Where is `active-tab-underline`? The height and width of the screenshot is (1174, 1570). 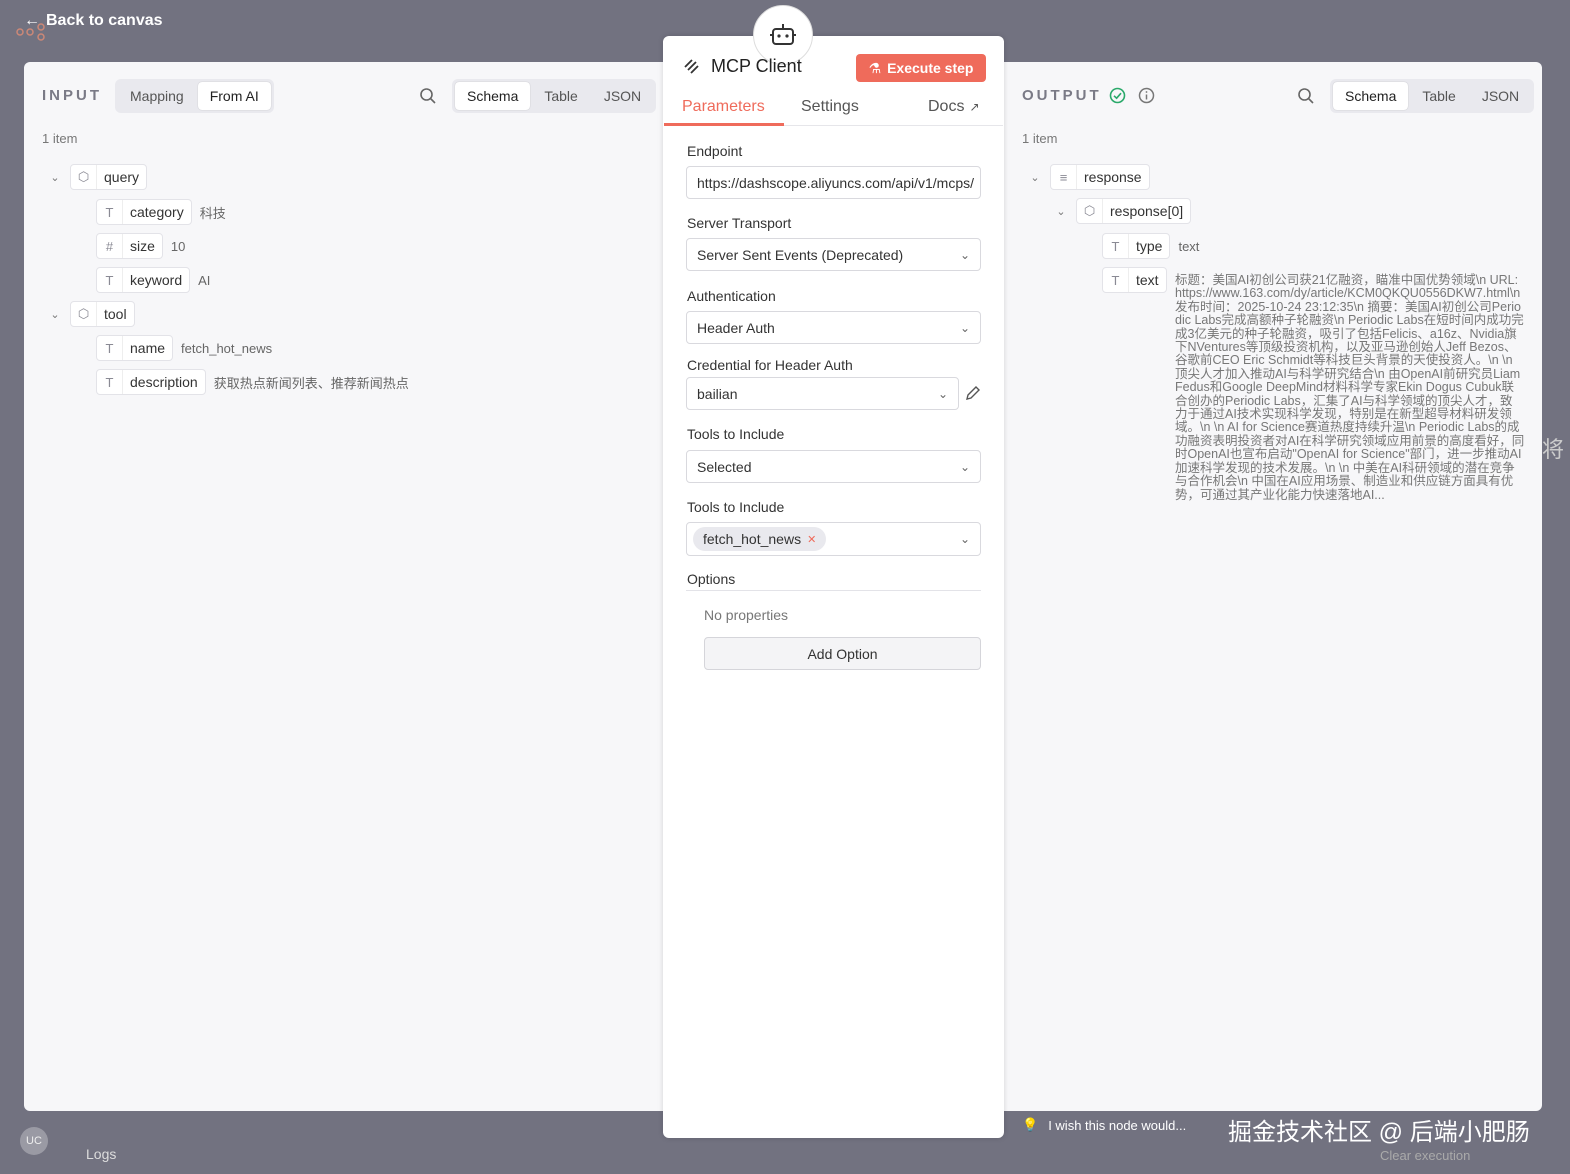
active-tab-underline is located at coordinates (724, 124).